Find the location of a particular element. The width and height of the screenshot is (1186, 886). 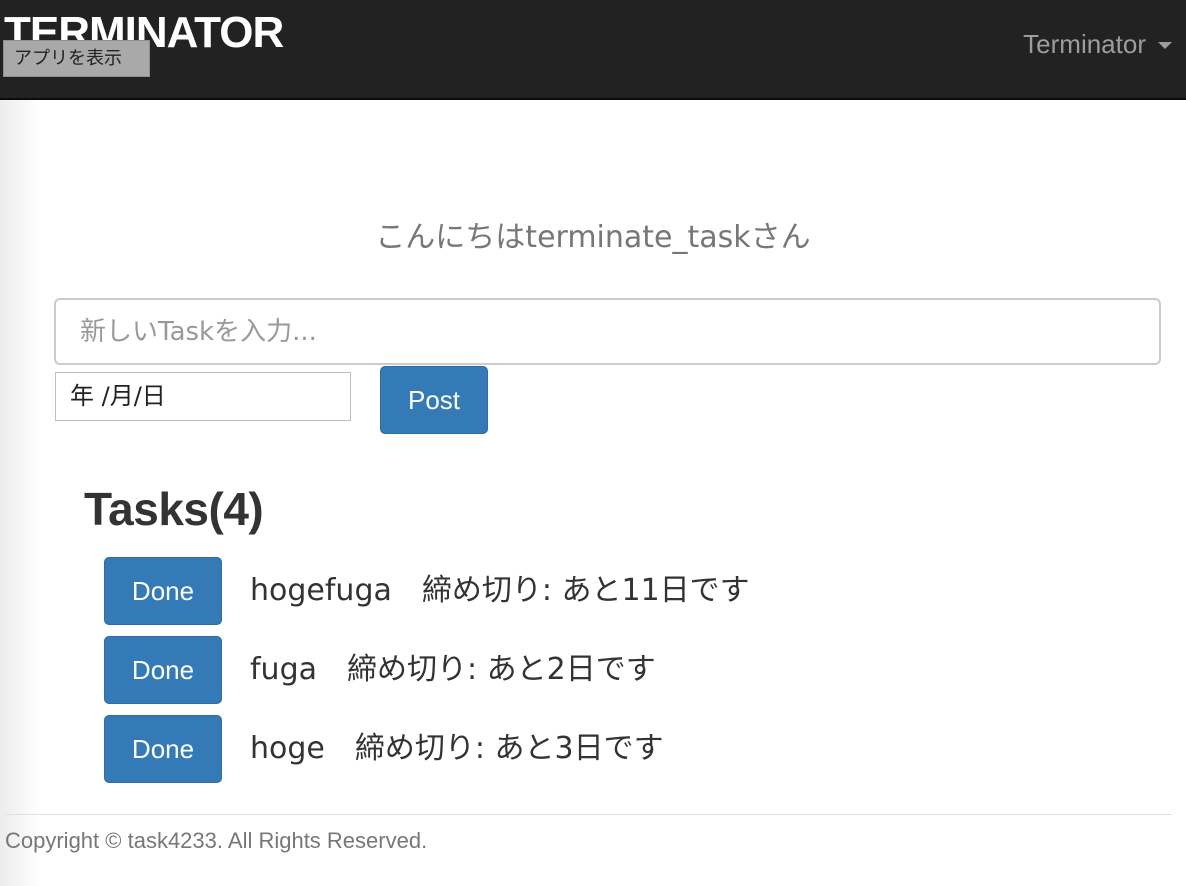

footer-divider is located at coordinates (588, 814).